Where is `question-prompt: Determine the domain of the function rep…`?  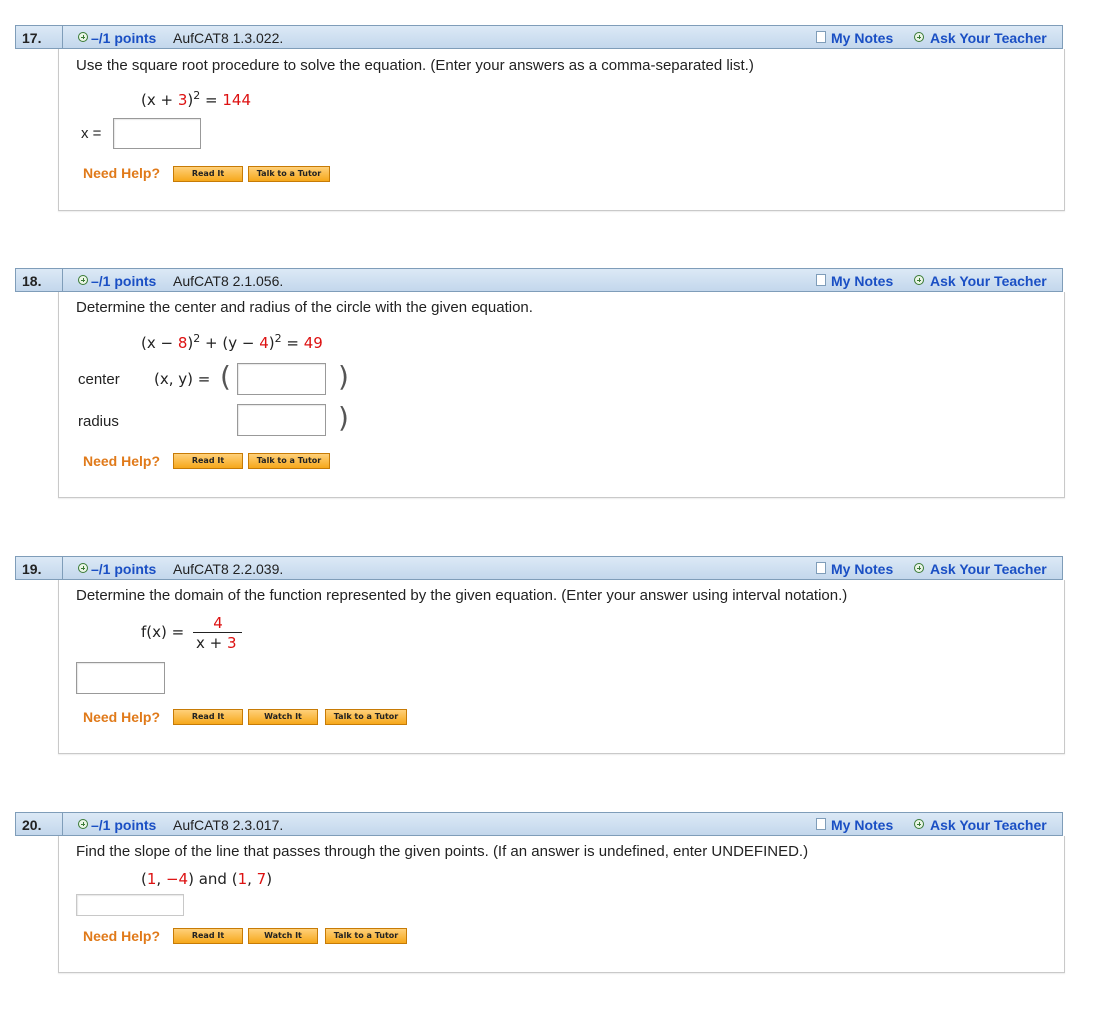 question-prompt: Determine the domain of the function rep… is located at coordinates (462, 595).